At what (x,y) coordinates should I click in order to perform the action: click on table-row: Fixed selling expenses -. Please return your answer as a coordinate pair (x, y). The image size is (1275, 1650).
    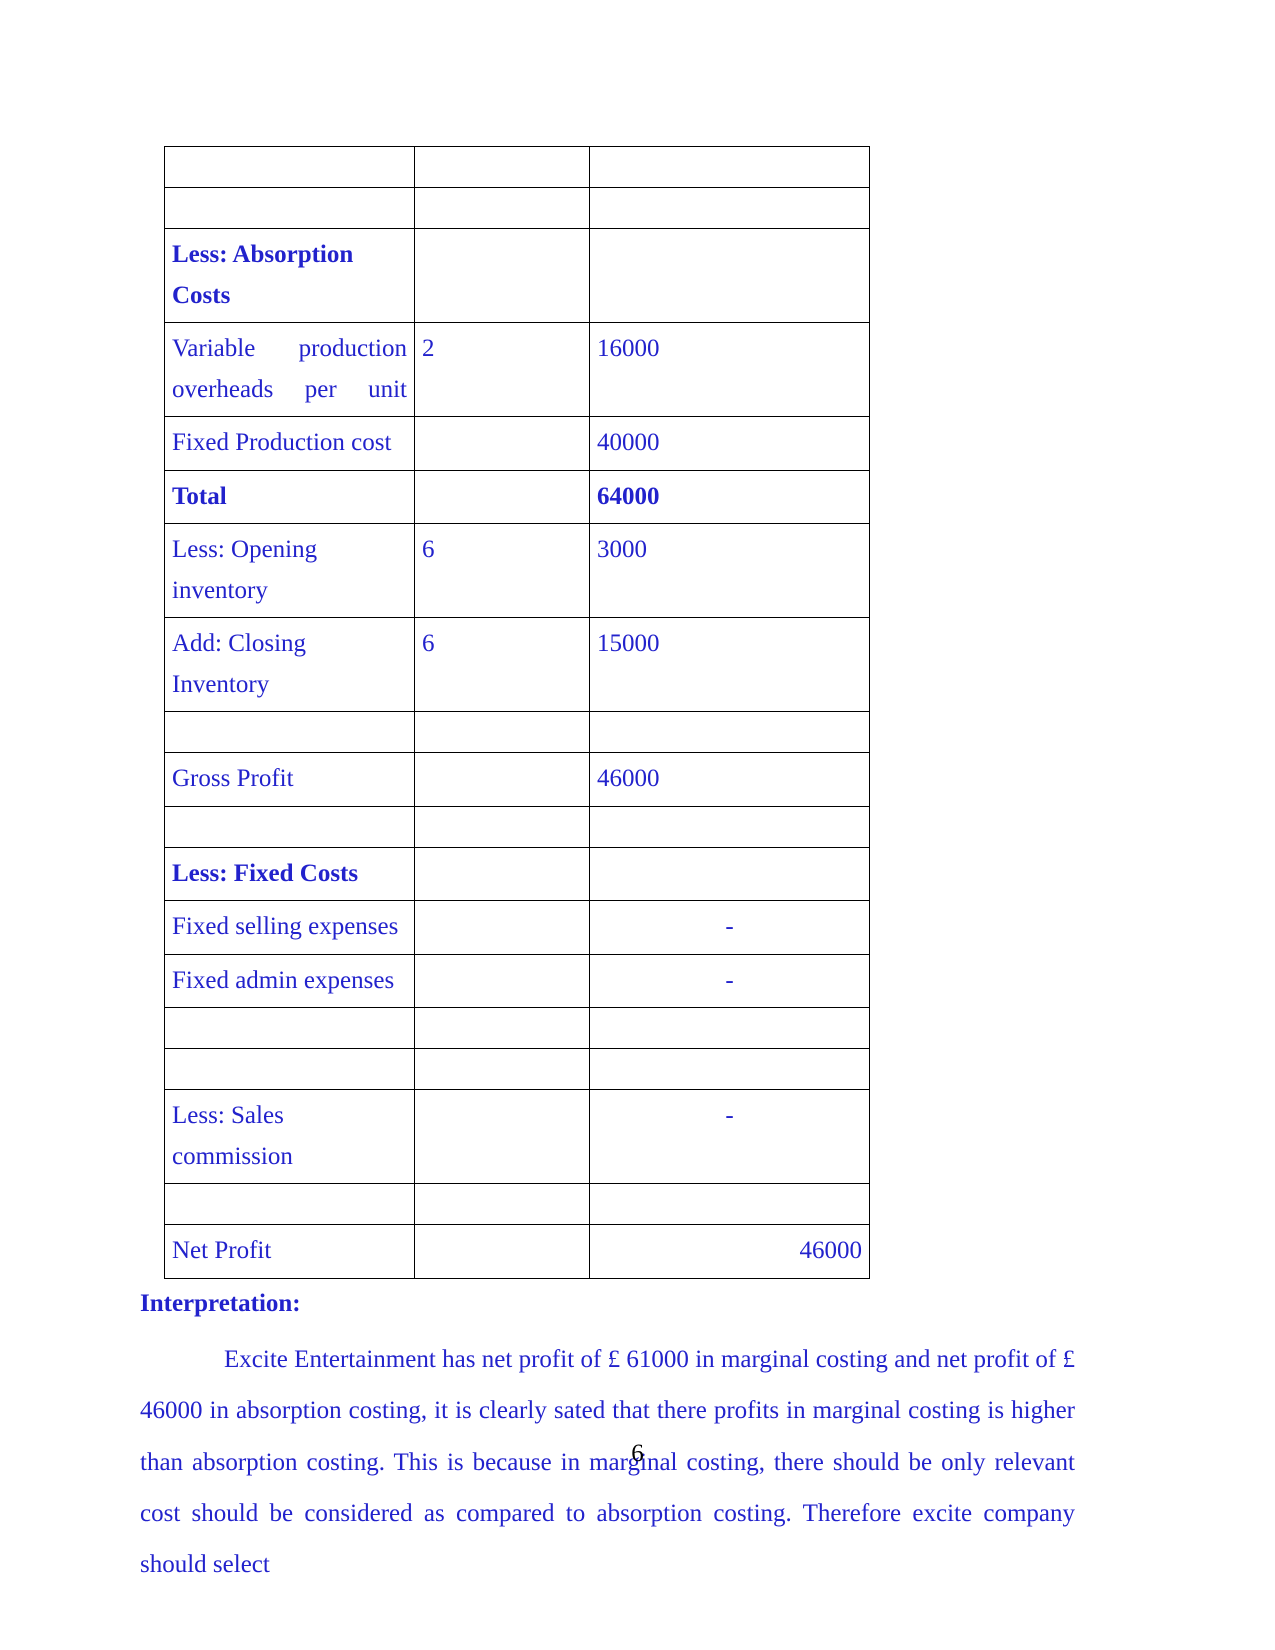
    Looking at the image, I should click on (517, 927).